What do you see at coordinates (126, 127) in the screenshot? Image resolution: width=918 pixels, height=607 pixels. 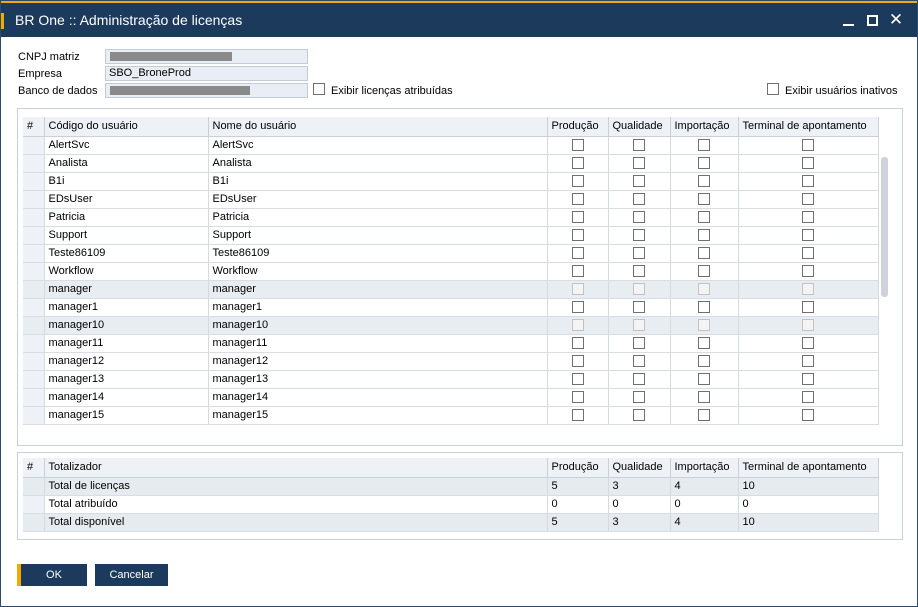 I see `col-user-code: Código do usuário` at bounding box center [126, 127].